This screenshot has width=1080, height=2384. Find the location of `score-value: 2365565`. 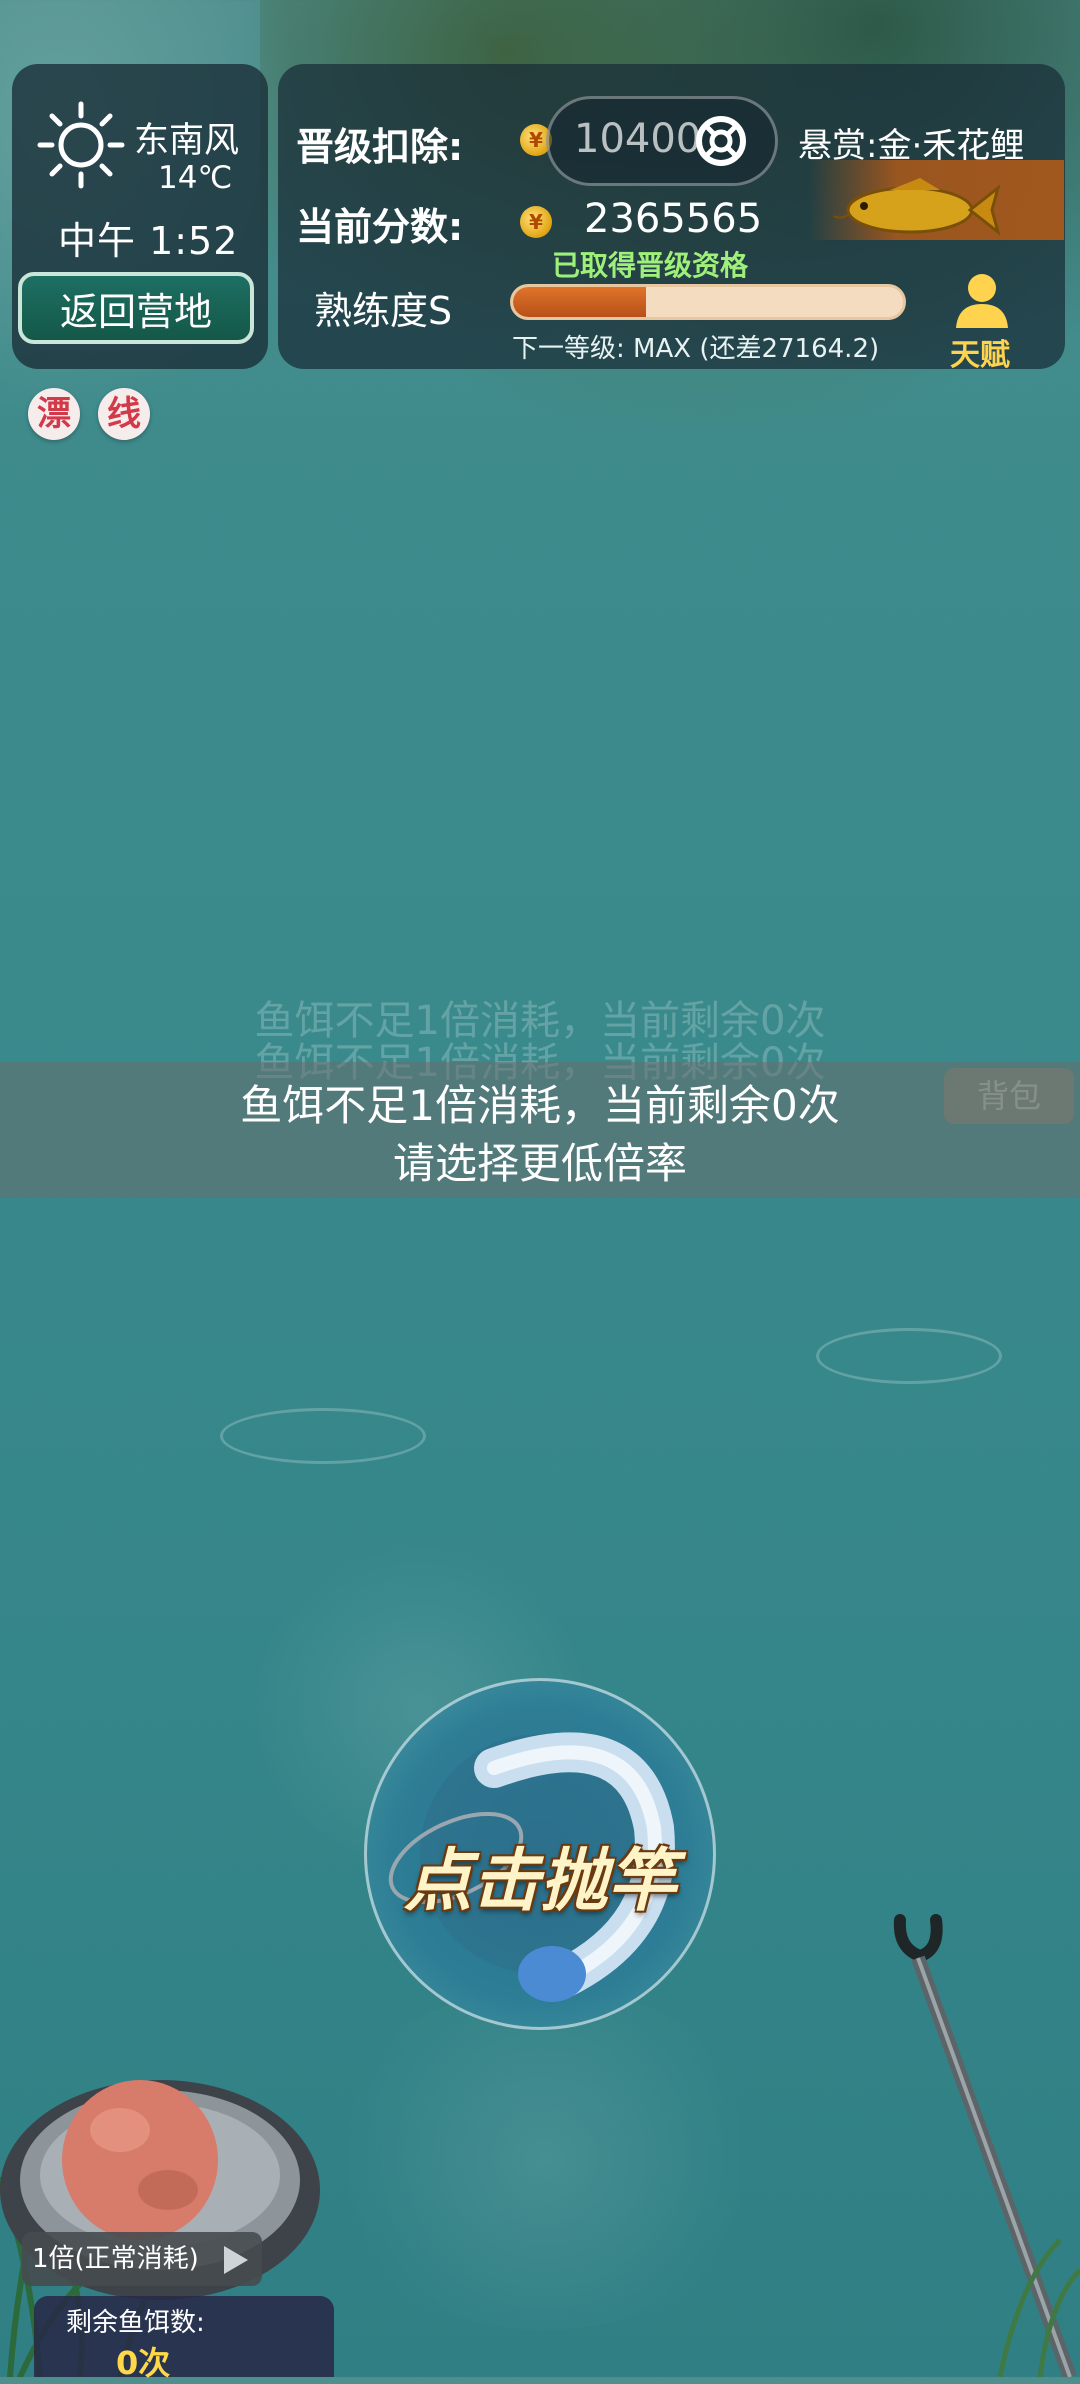

score-value: 2365565 is located at coordinates (673, 219).